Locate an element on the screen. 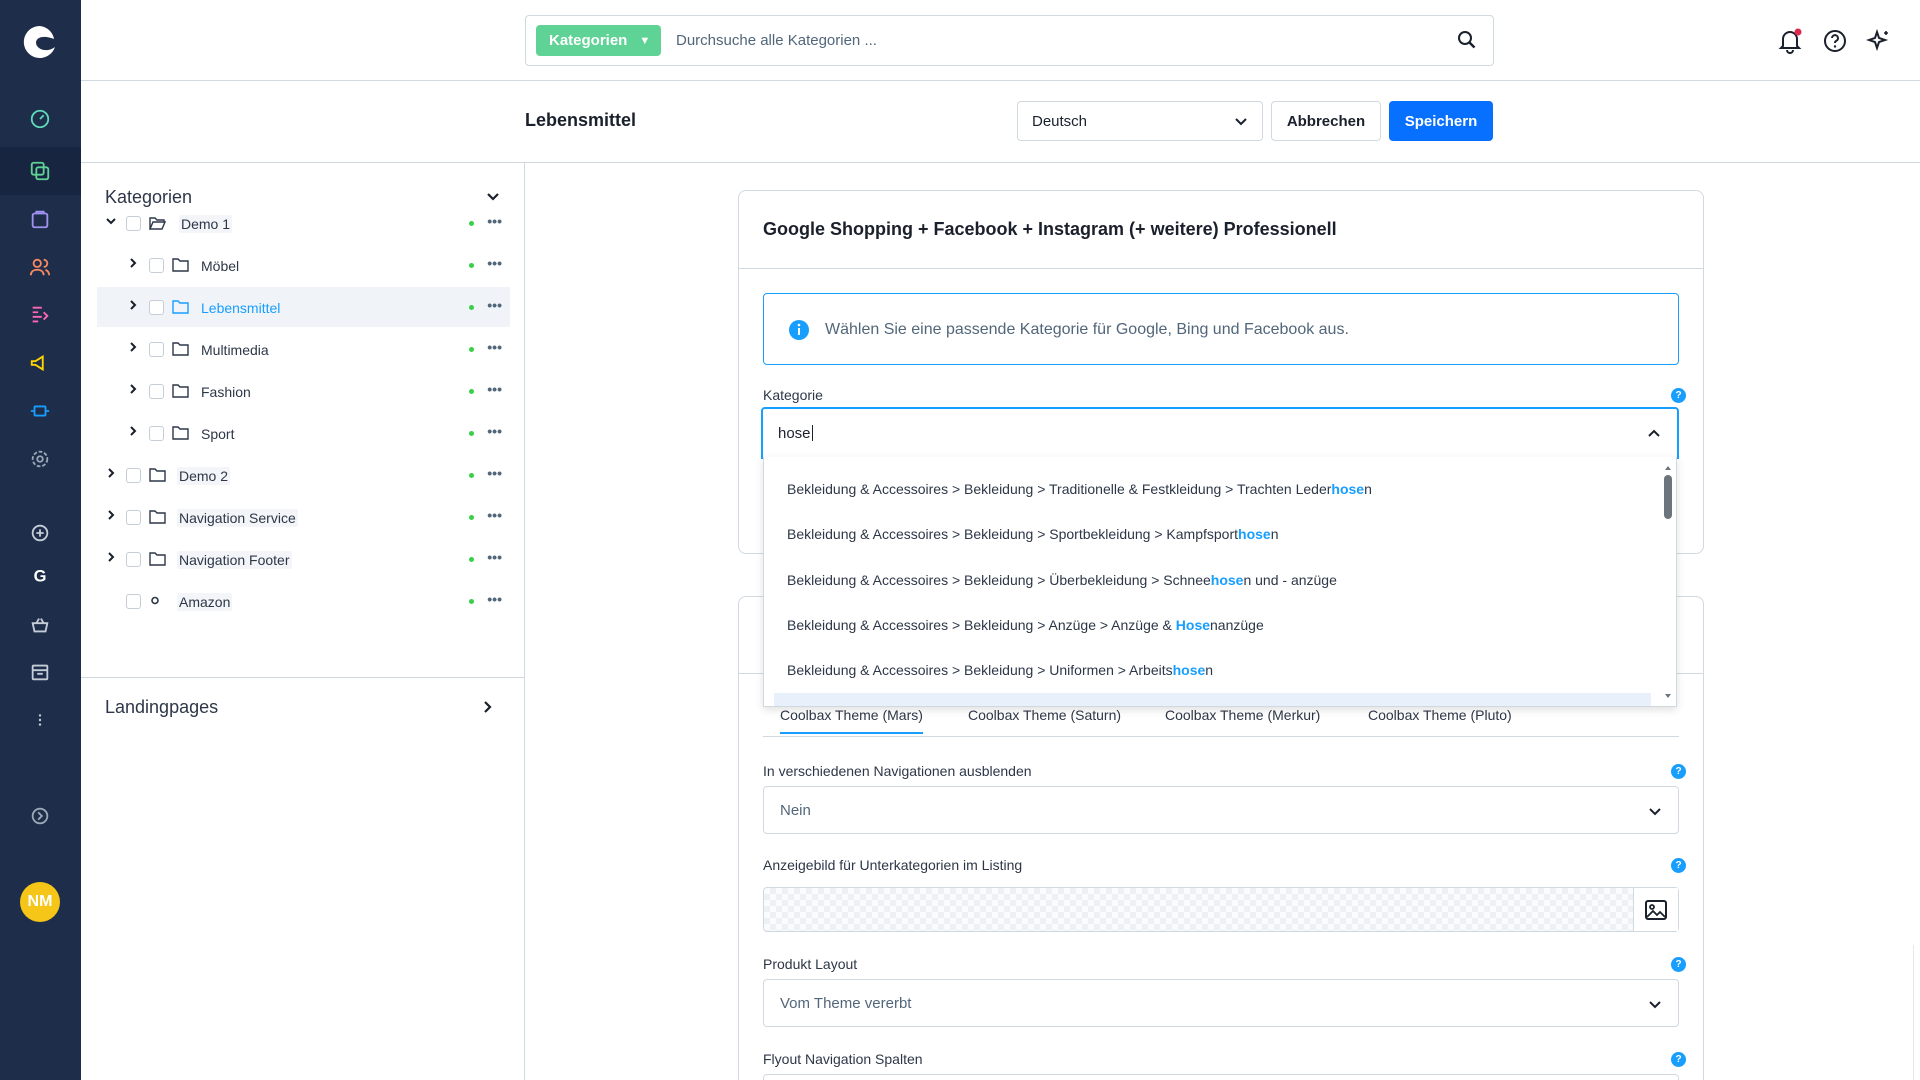  tree-item-fashion: Fashion ••• is located at coordinates (303, 391).